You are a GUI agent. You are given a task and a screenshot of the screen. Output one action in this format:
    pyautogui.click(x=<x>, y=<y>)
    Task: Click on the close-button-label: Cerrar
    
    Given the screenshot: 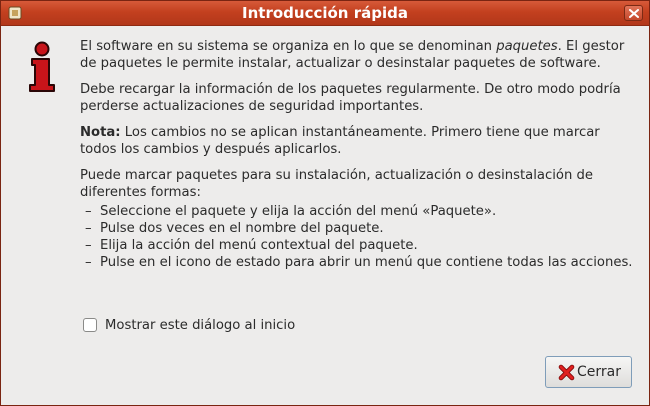 What is the action you would take?
    pyautogui.click(x=599, y=372)
    